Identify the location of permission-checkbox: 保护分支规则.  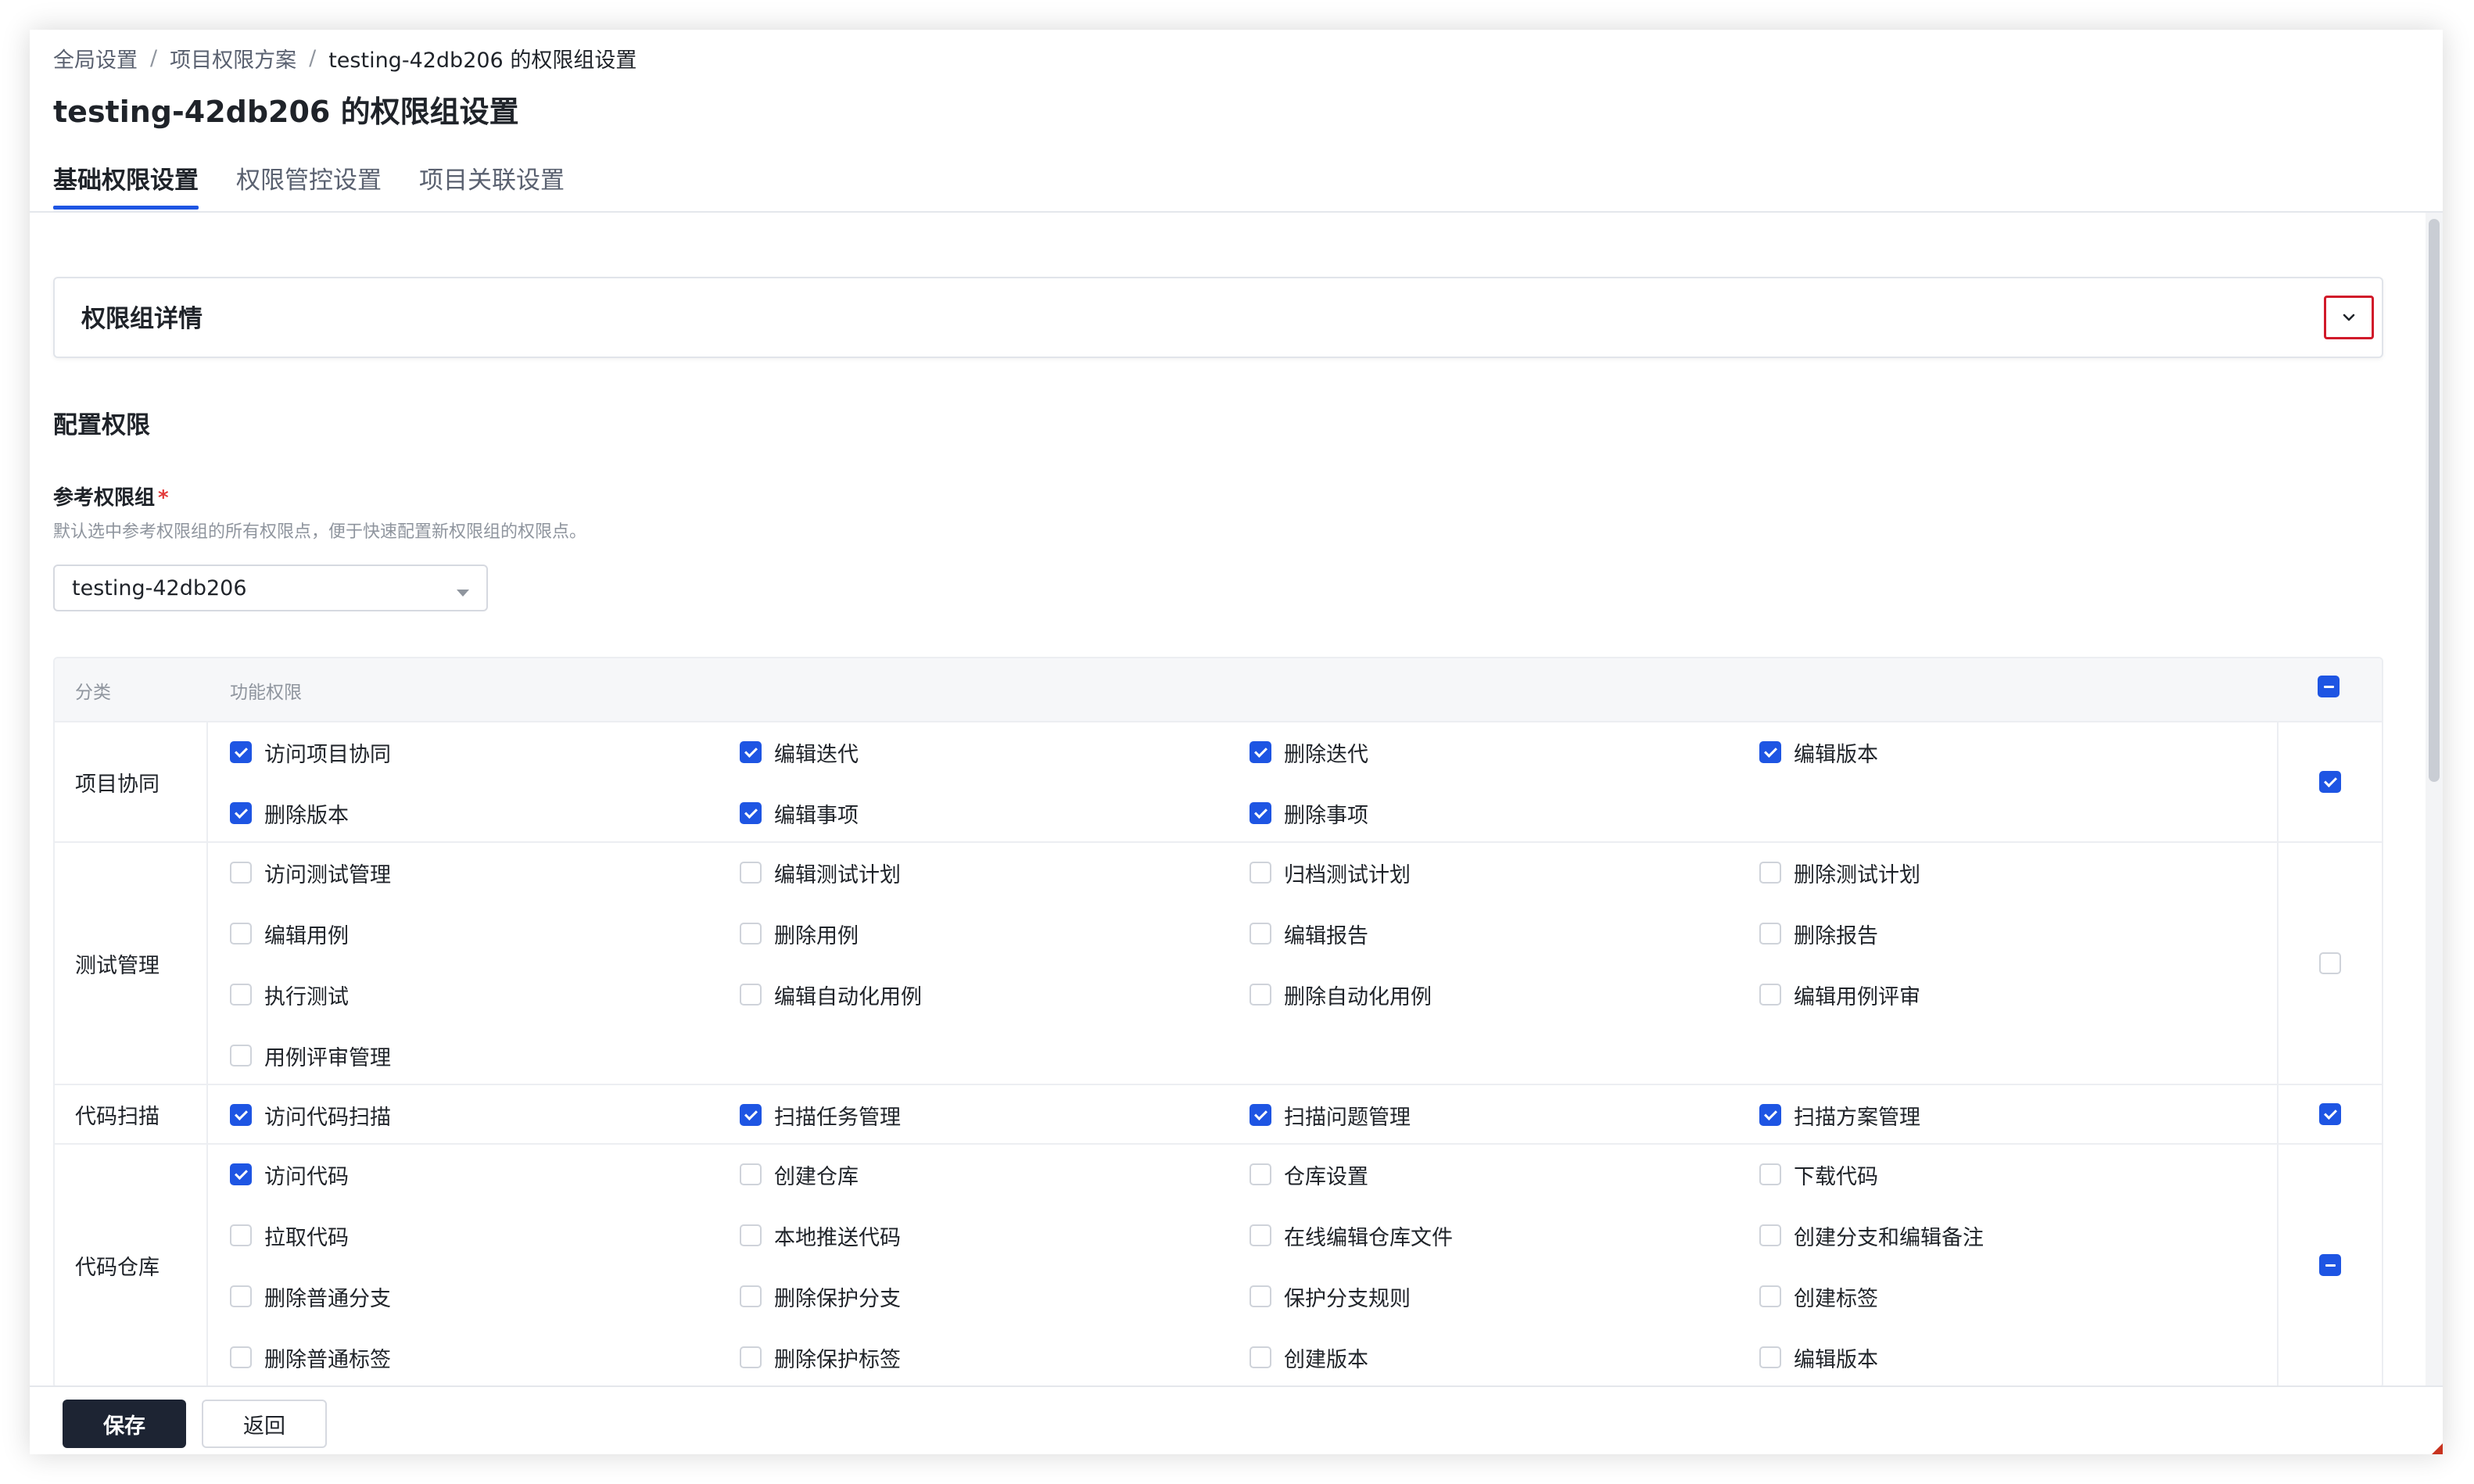
(1330, 1296).